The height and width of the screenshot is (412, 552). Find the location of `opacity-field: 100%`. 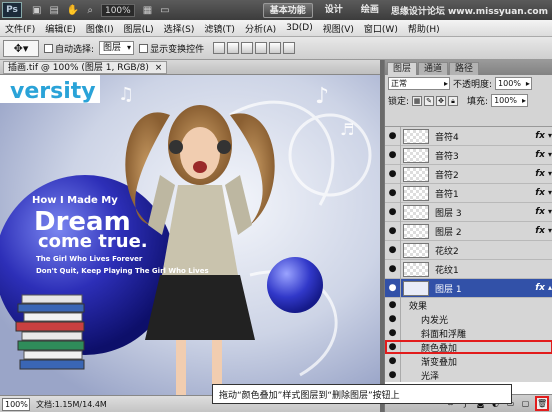

opacity-field: 100% is located at coordinates (513, 83).